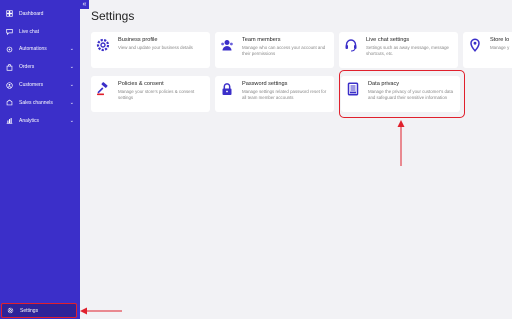 This screenshot has height=319, width=512. I want to click on settings-card-store-location: Store lo Manage y, so click(487, 50).